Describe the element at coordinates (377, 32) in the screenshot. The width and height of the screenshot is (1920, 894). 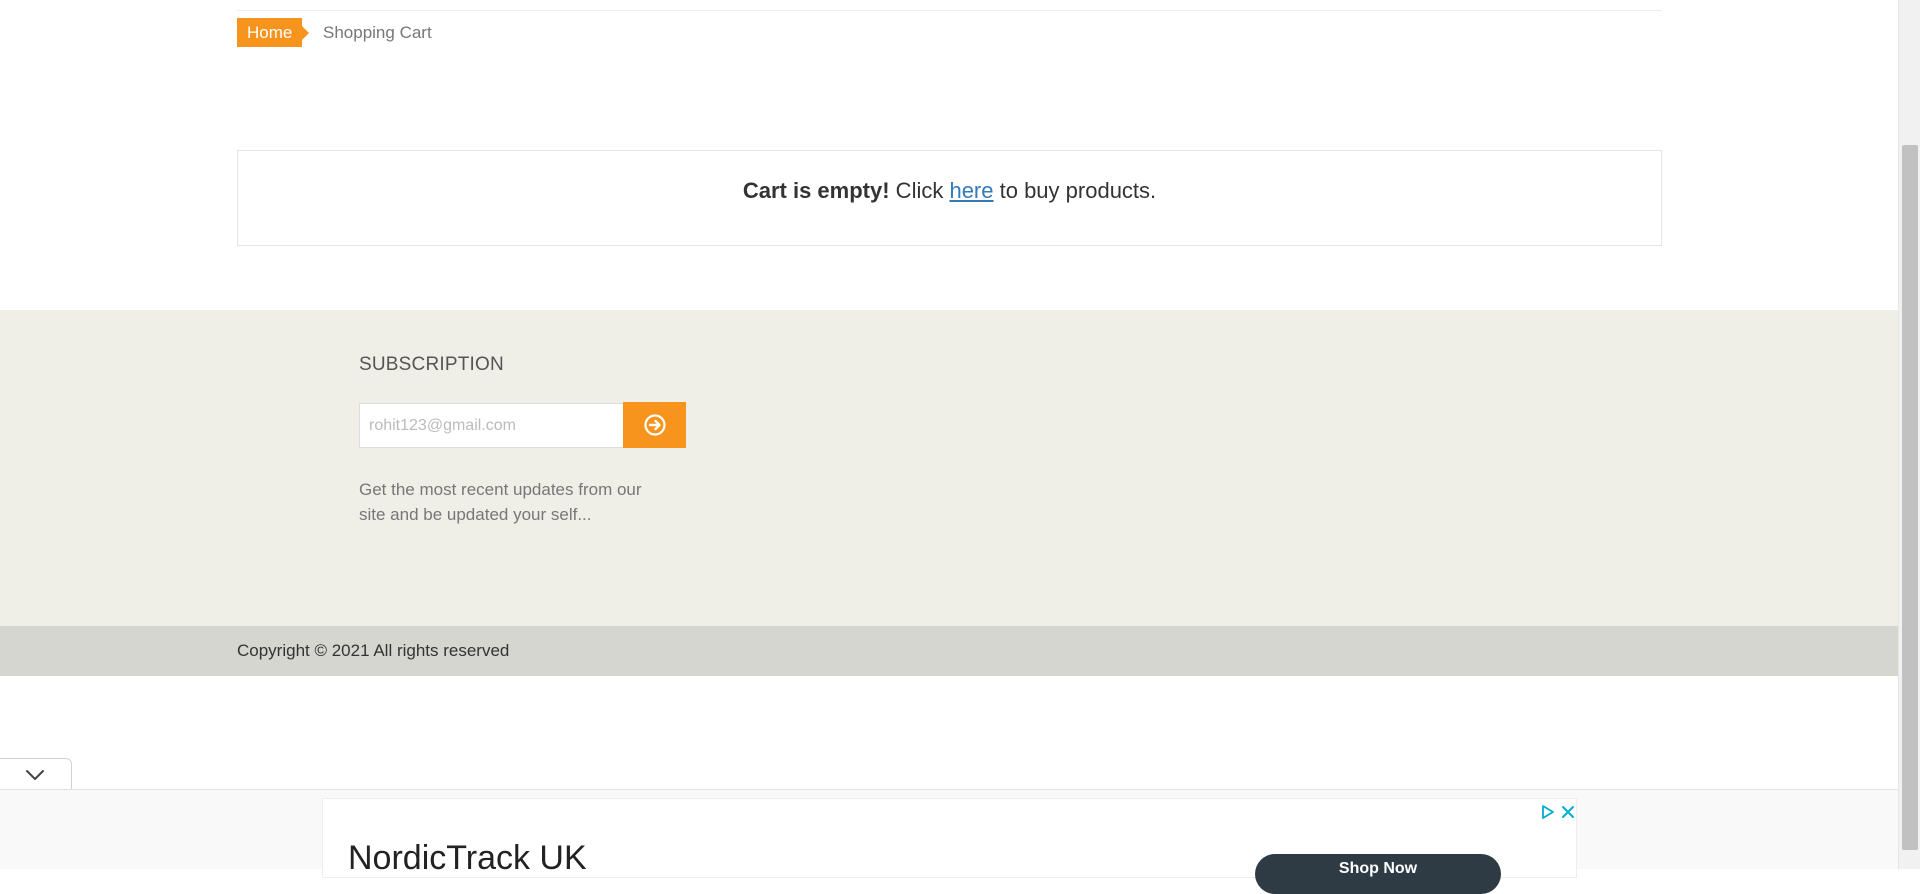
I see `breadcrumb-current: Shopping Cart` at that location.